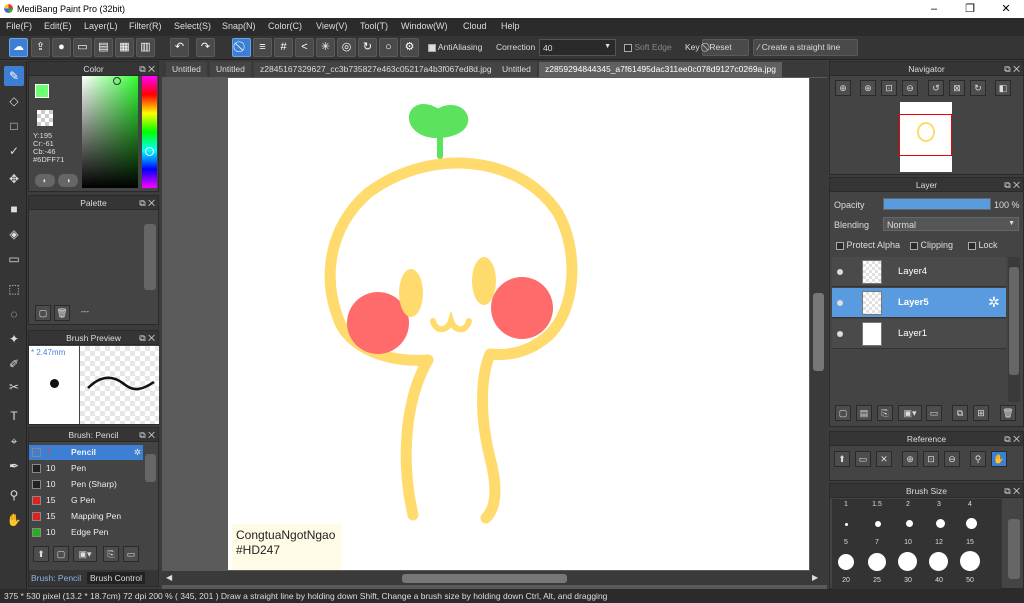  Describe the element at coordinates (111, 554) in the screenshot. I see `copy-brush-icon: ⎘` at that location.